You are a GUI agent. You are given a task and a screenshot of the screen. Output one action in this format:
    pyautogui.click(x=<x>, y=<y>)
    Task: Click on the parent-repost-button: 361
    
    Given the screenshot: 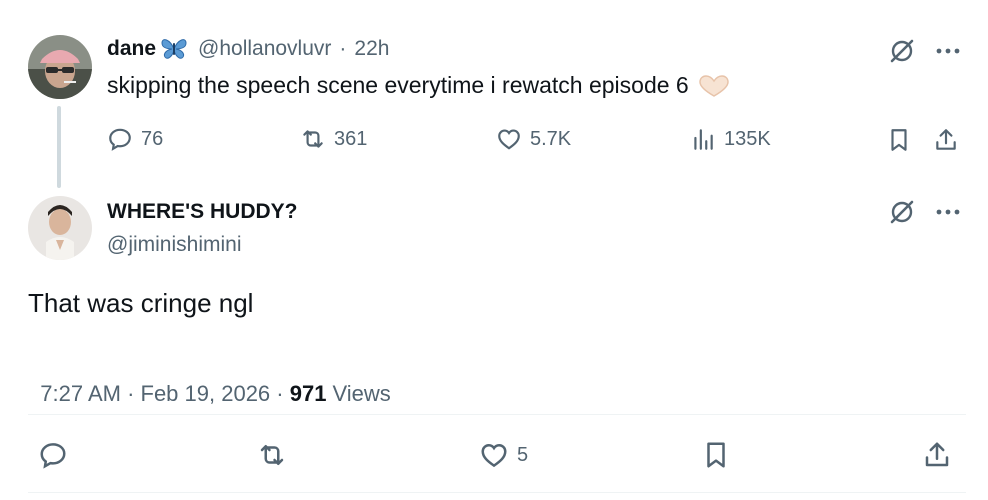 What is the action you would take?
    pyautogui.click(x=333, y=139)
    